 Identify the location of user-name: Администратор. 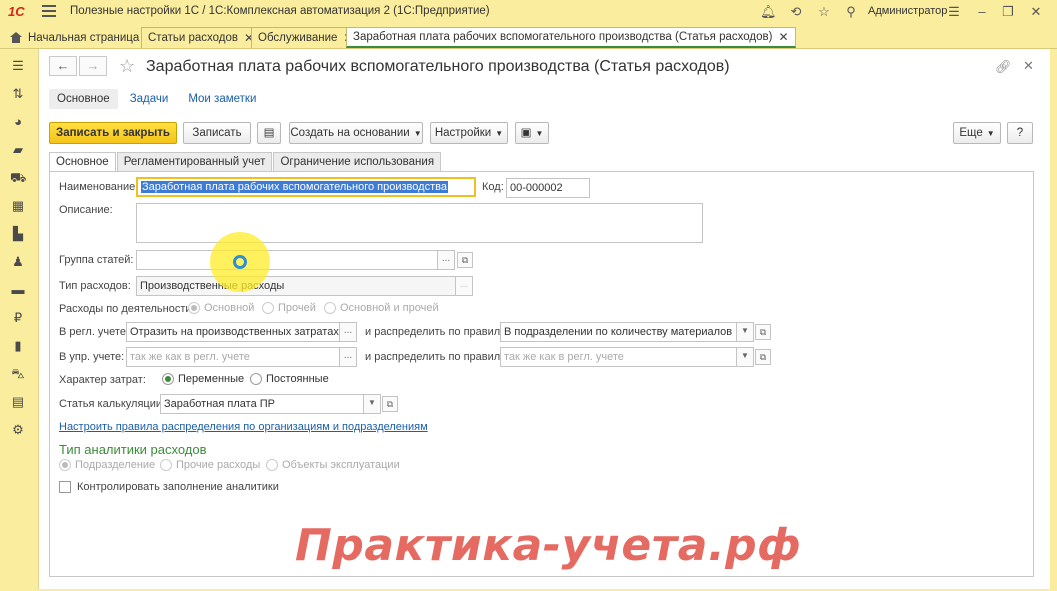
(907, 11).